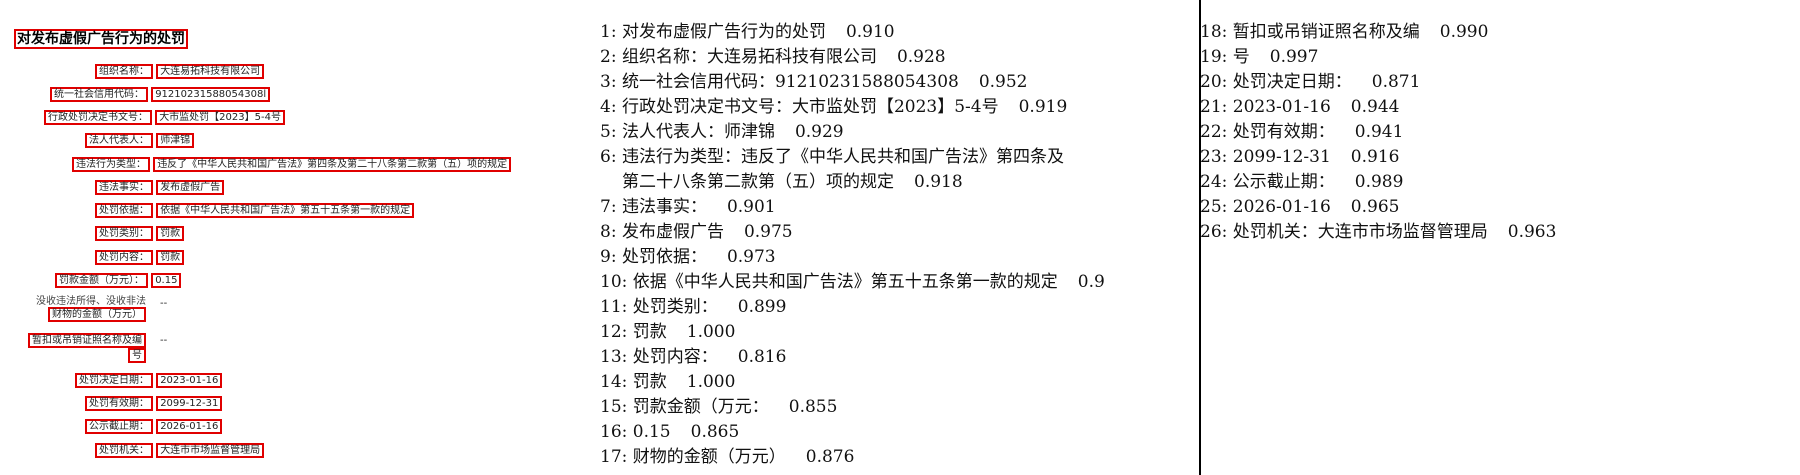 The width and height of the screenshot is (1800, 475). I want to click on ocr-row: 3: 统一社会信用代码：91210231588054308 0.952, so click(814, 82).